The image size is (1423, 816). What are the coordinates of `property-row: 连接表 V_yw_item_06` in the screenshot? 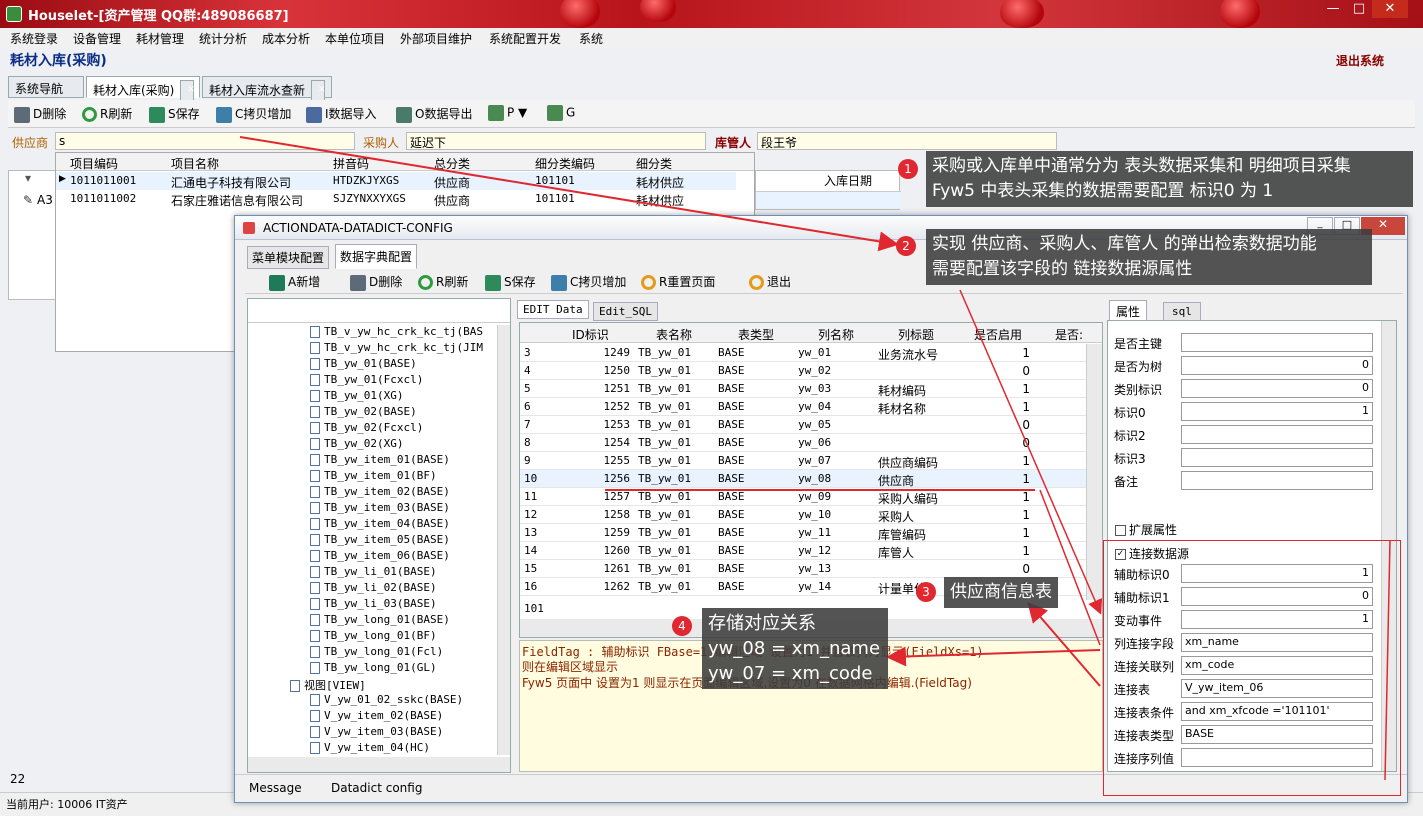 It's located at (1244, 689).